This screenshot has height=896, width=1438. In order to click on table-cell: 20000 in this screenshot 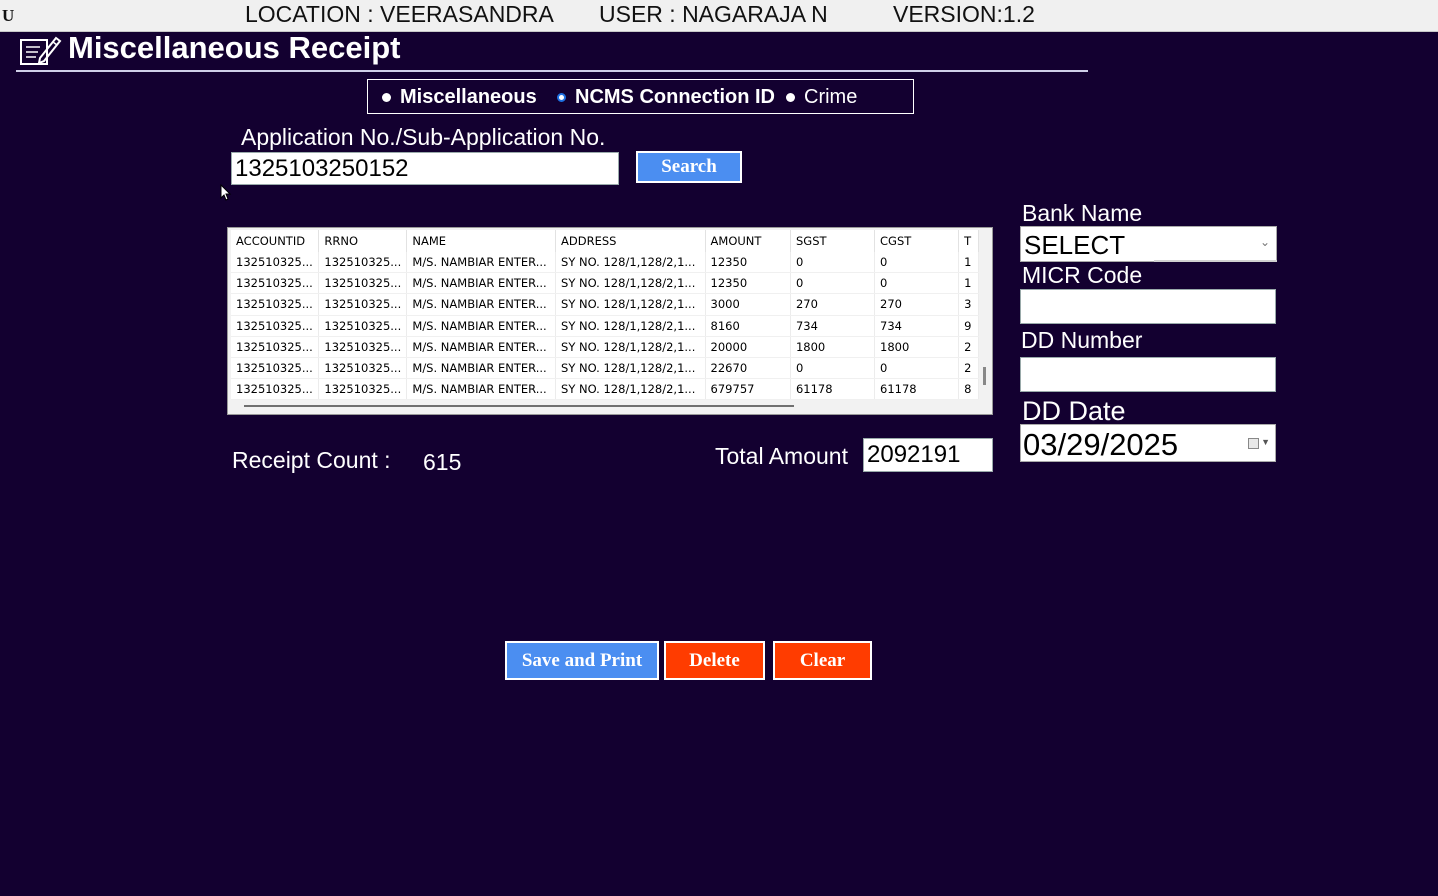, I will do `click(748, 347)`.